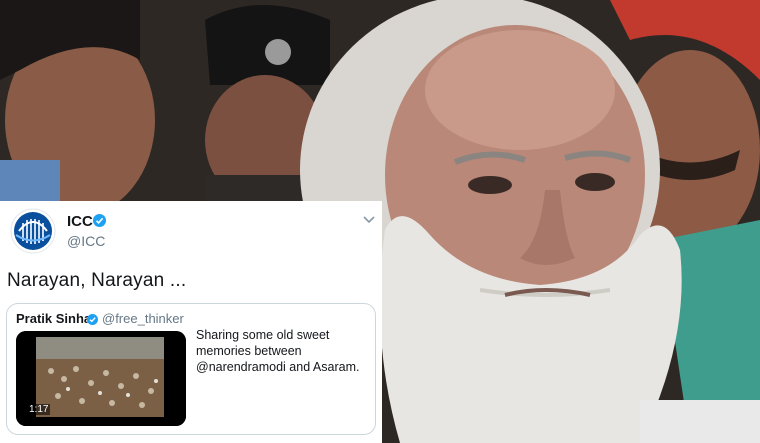  I want to click on icc-logo-icon, so click(33, 231).